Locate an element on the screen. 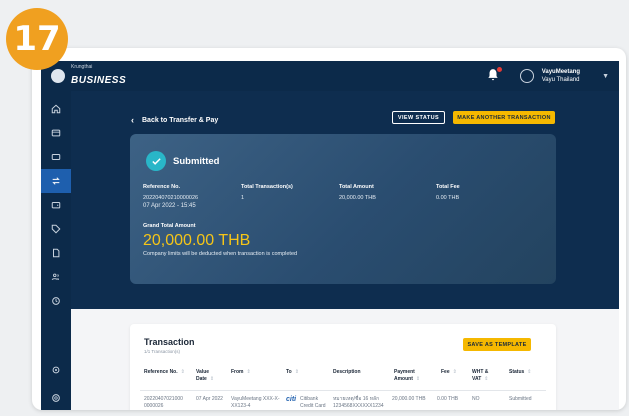 The height and width of the screenshot is (416, 629). cell-status: Submitted is located at coordinates (520, 399).